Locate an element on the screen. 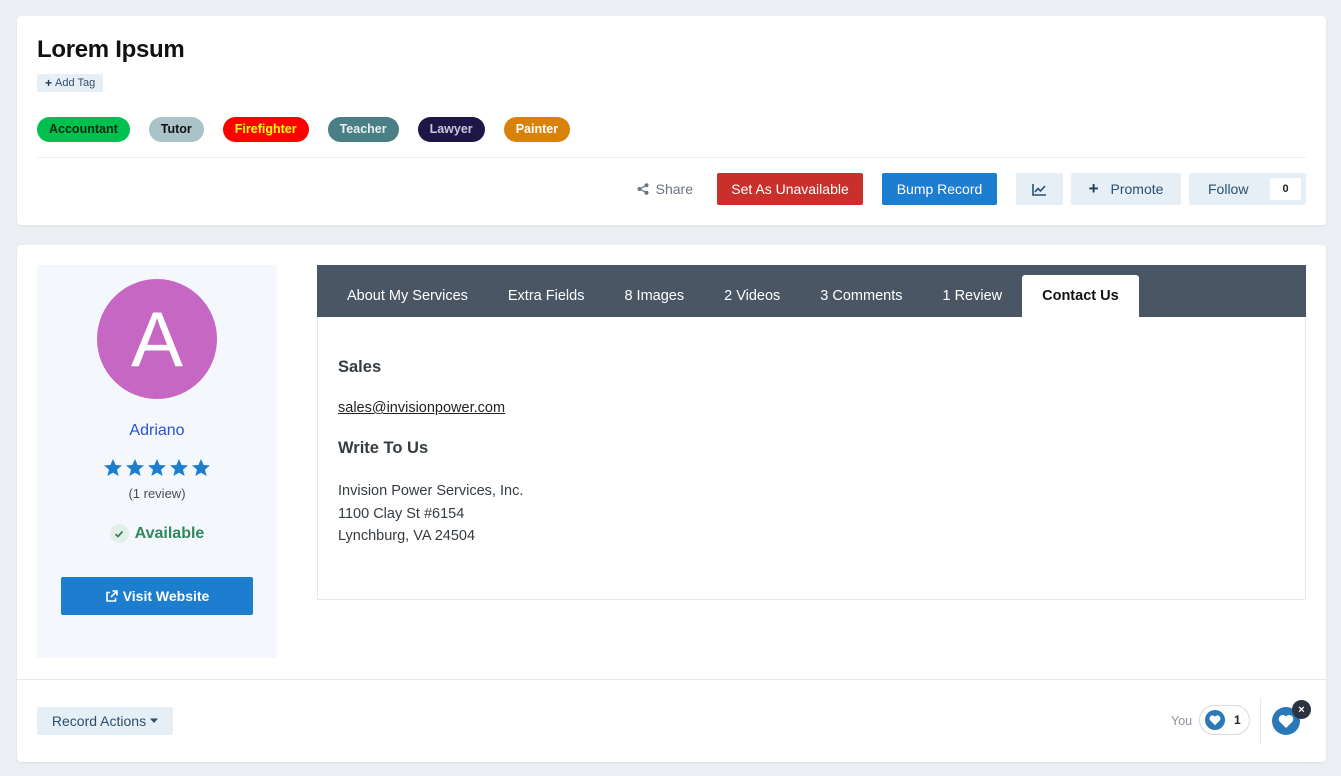 The width and height of the screenshot is (1341, 776). remove-reaction-button: × is located at coordinates (1301, 709).